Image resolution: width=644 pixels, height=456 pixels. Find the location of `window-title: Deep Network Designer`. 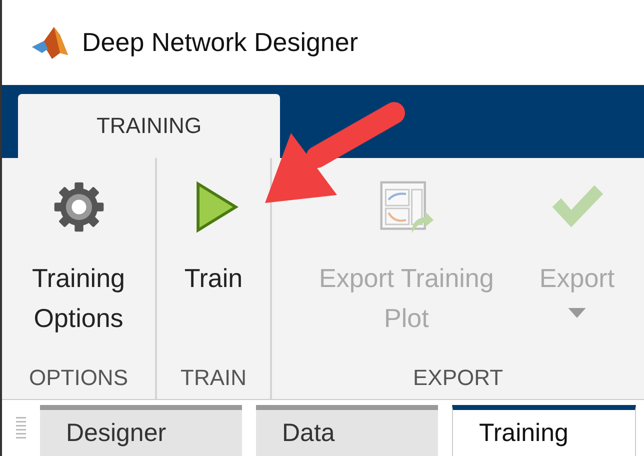

window-title: Deep Network Designer is located at coordinates (220, 42).